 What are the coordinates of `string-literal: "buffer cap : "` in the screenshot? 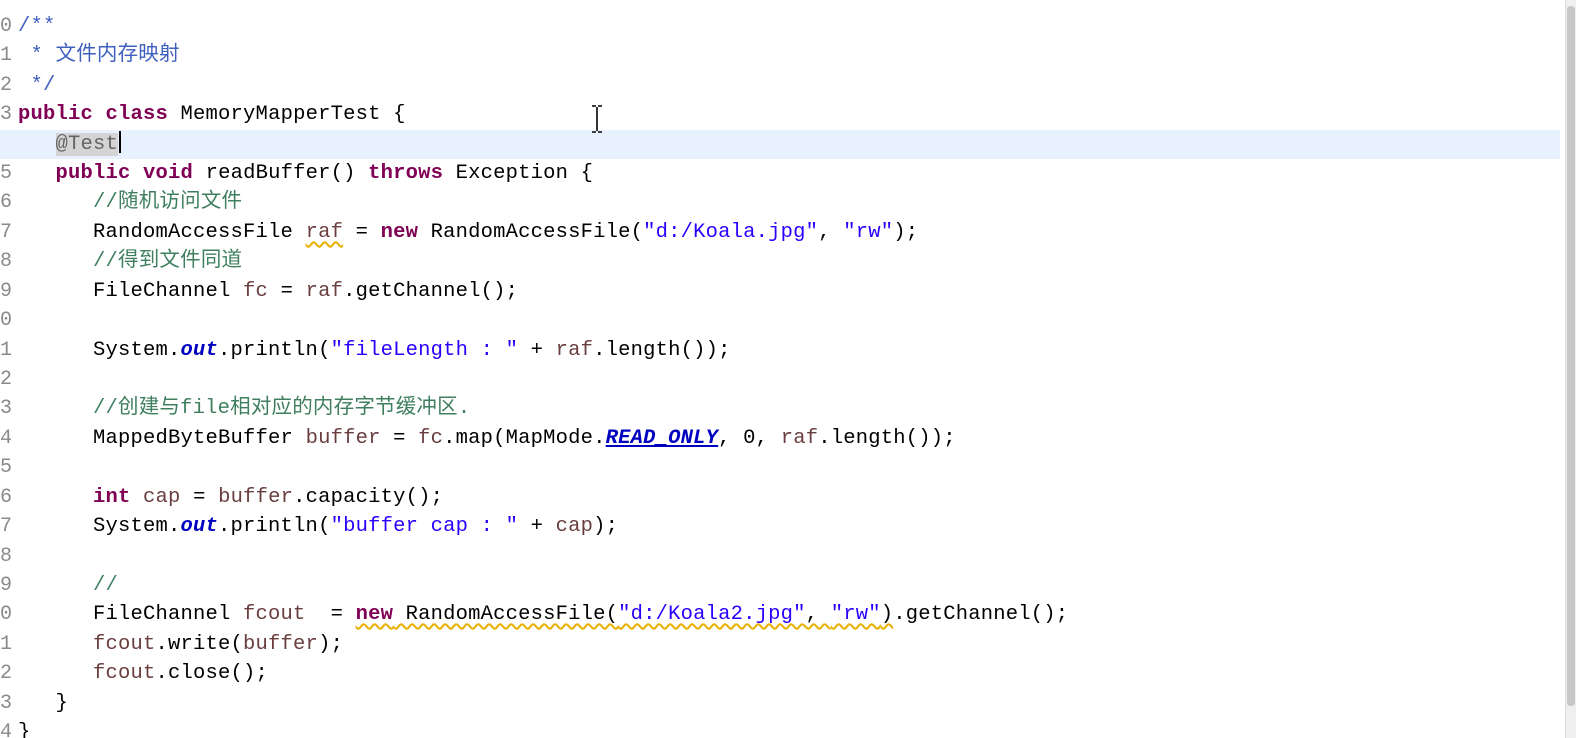 It's located at (424, 526).